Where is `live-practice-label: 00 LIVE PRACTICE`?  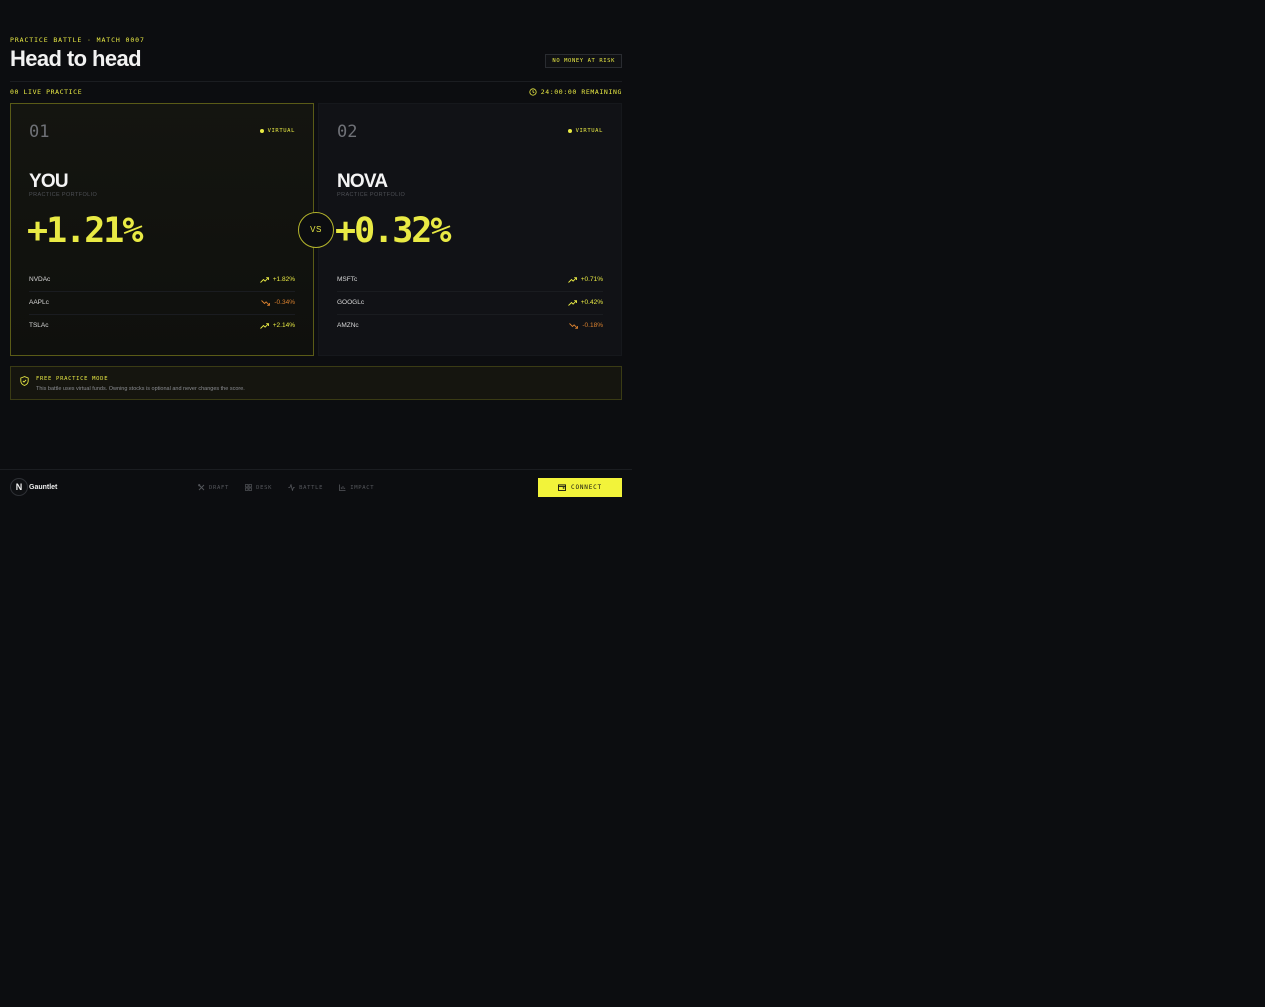 live-practice-label: 00 LIVE PRACTICE is located at coordinates (46, 92).